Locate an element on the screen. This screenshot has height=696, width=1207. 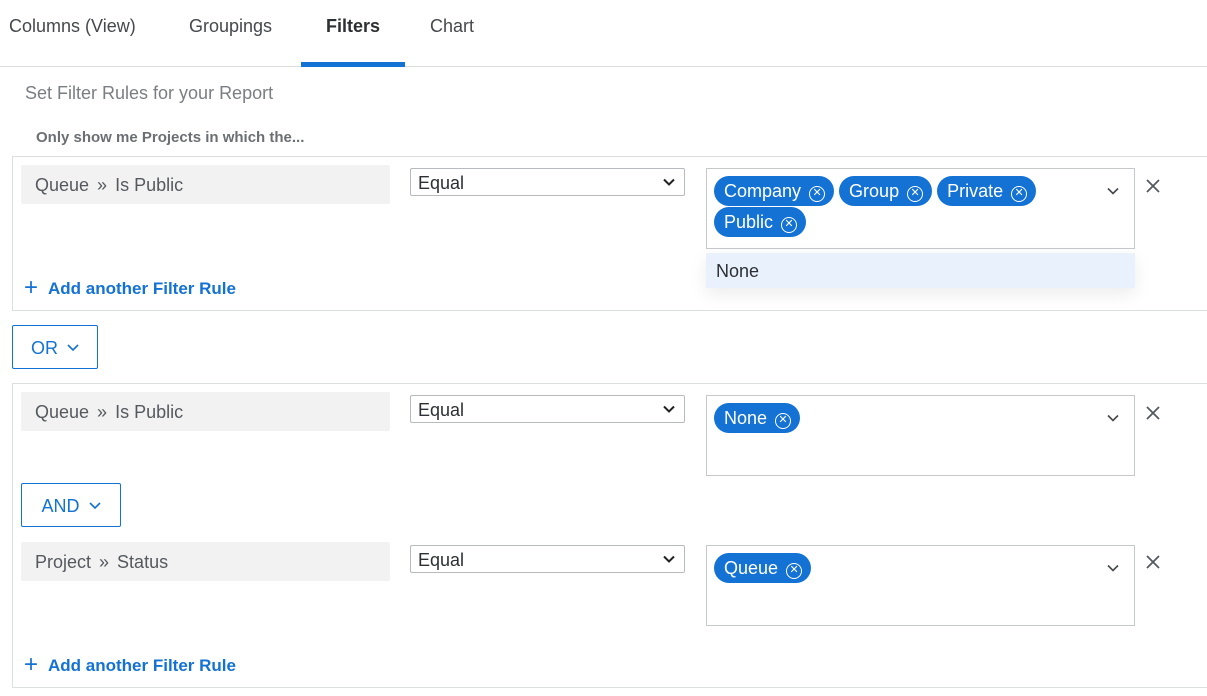
tab-groupings: Groupings is located at coordinates (230, 33).